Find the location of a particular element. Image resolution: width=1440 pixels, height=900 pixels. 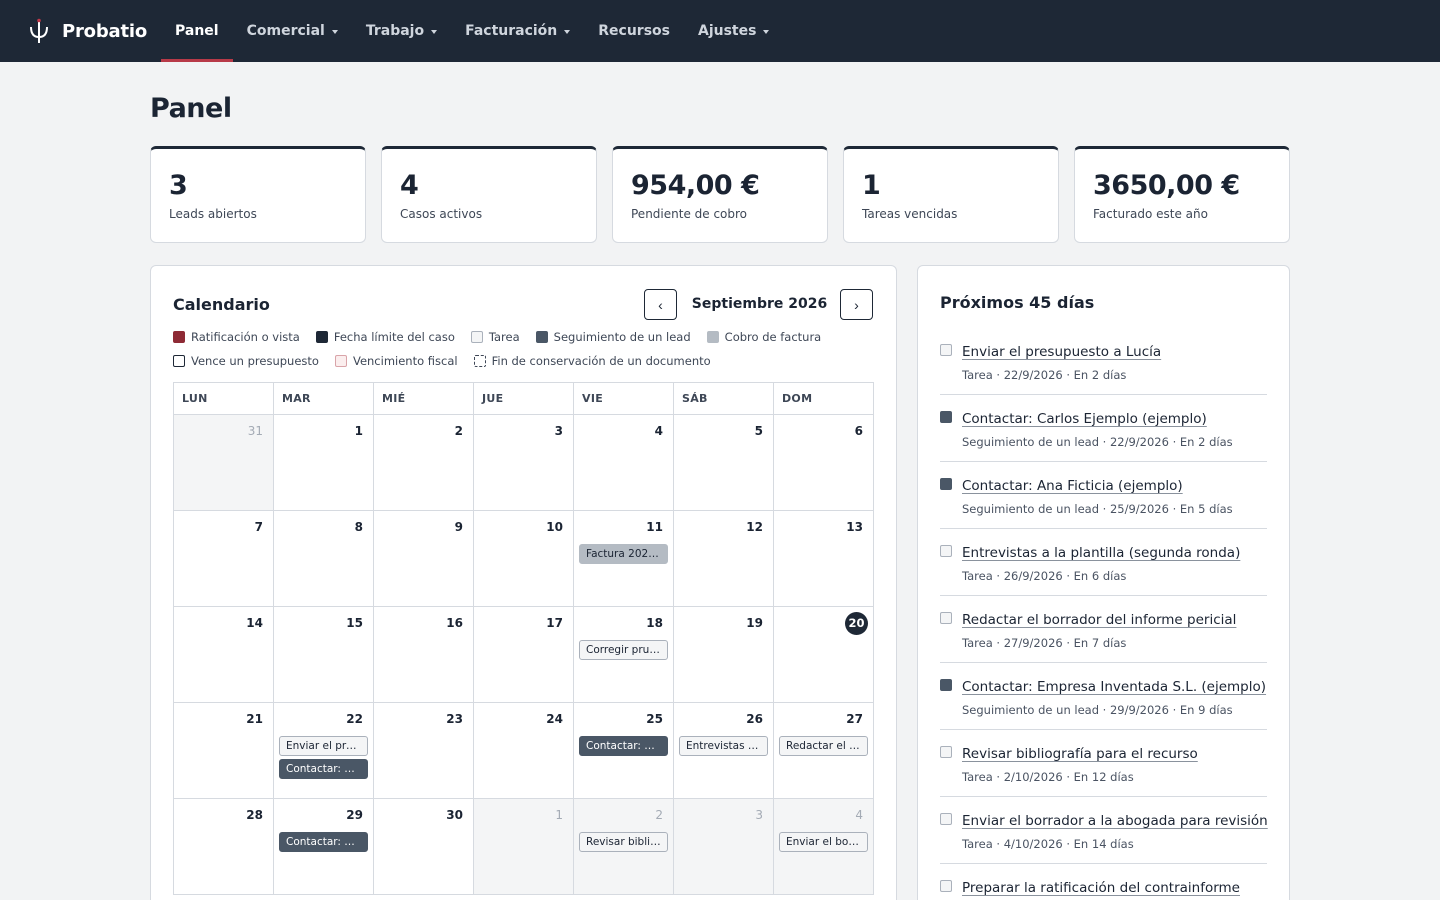

calendar-day: 28 is located at coordinates (224, 847).